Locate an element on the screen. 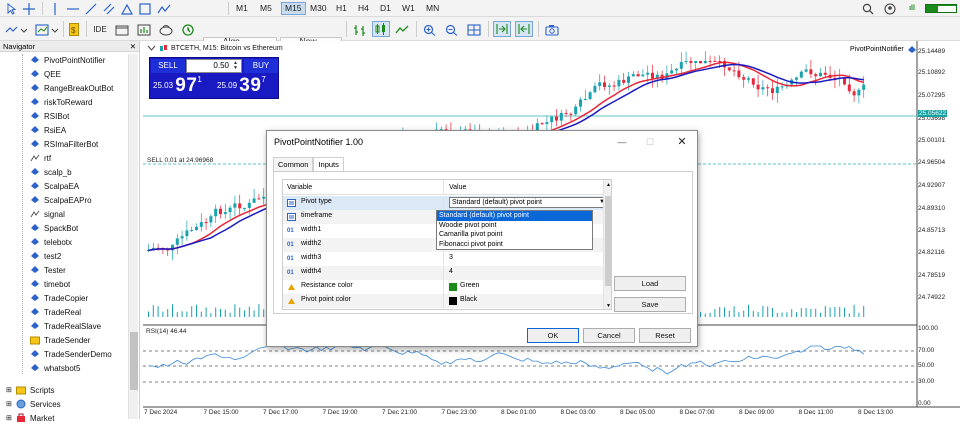 The width and height of the screenshot is (960, 425). text-icon is located at coordinates (145, 8).